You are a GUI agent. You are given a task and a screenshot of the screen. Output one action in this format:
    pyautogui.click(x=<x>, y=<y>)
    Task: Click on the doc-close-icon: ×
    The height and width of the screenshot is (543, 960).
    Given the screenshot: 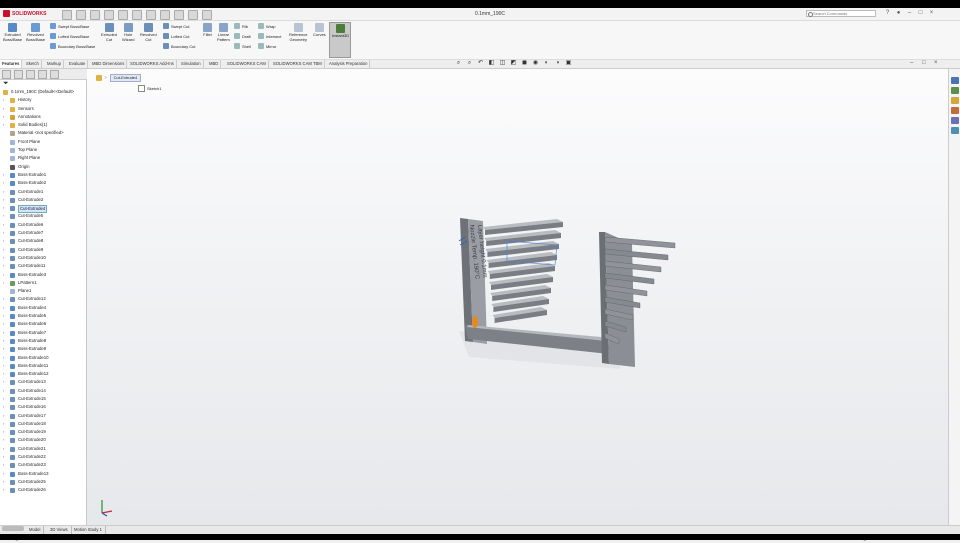 What is the action you would take?
    pyautogui.click(x=937, y=63)
    